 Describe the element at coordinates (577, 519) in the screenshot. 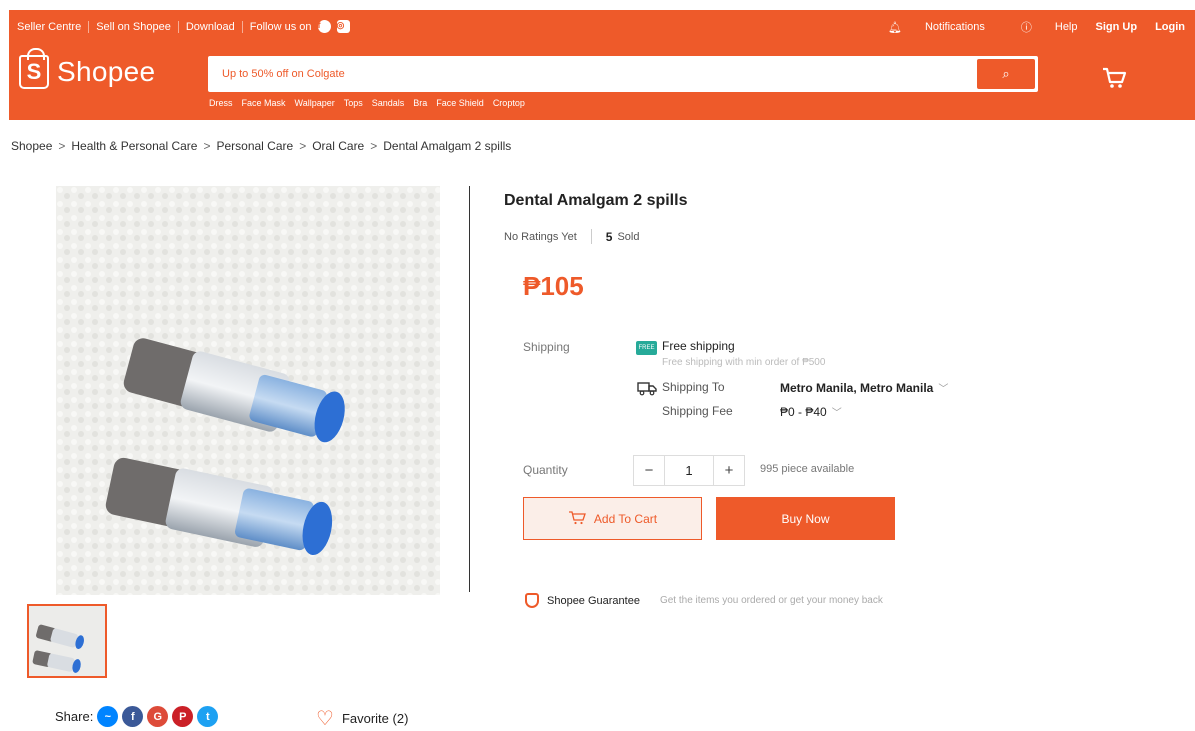

I see `cart-plus-icon` at that location.